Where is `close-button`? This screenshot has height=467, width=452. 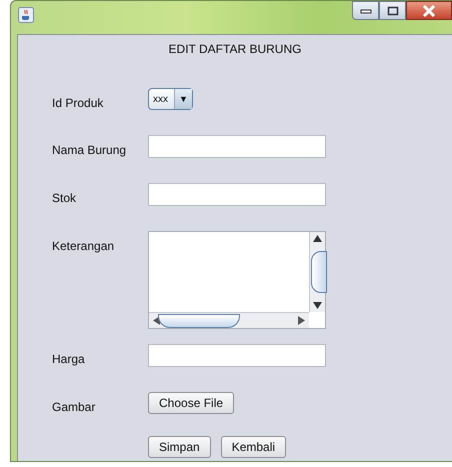
close-button is located at coordinates (429, 10).